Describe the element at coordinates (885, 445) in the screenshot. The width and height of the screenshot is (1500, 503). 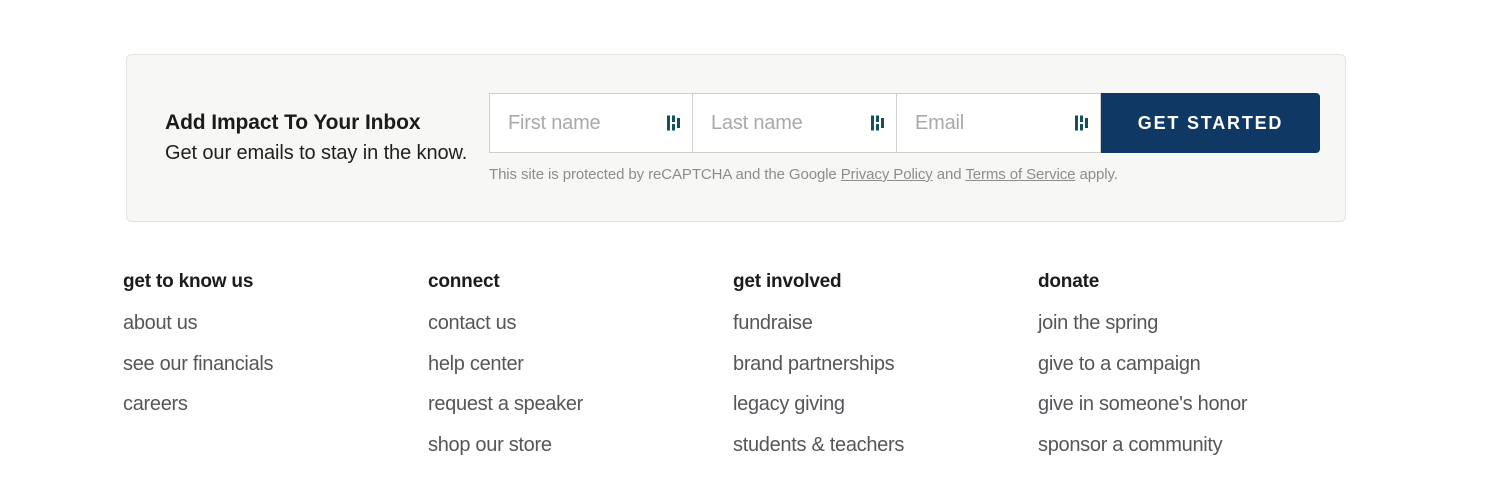
I see `footer-link-students-and-teachers: students & teachers` at that location.